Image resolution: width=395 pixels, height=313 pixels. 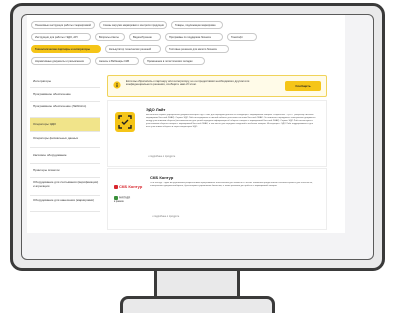 What do you see at coordinates (65, 82) in the screenshot?
I see `sidebar-item-integrators: Интеграторы` at bounding box center [65, 82].